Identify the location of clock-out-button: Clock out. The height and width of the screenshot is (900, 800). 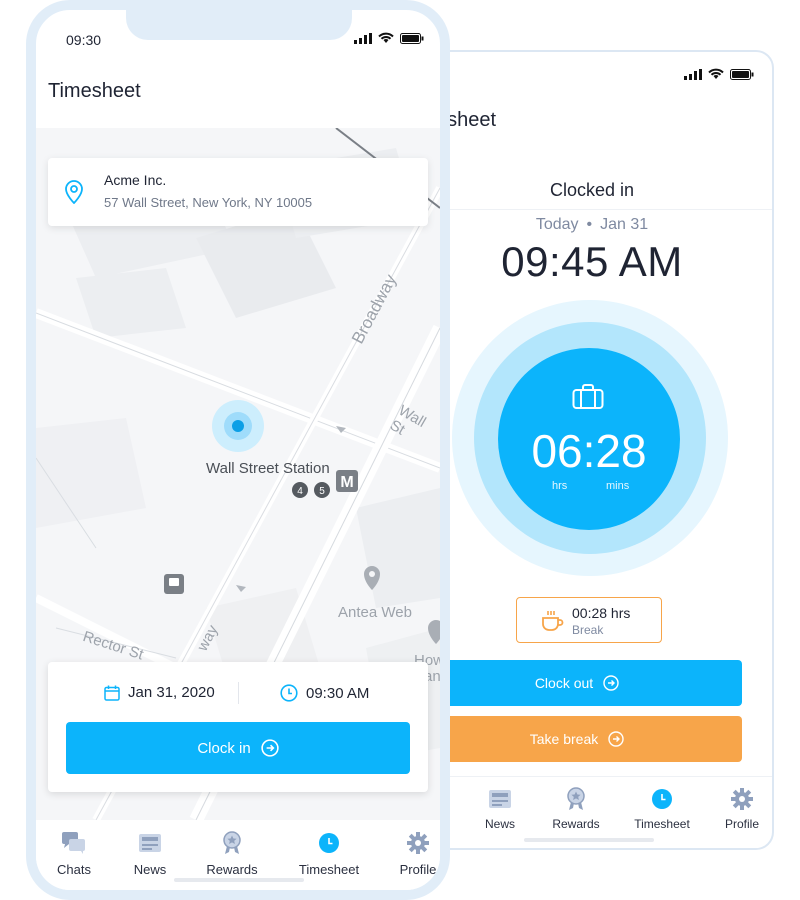
(577, 683).